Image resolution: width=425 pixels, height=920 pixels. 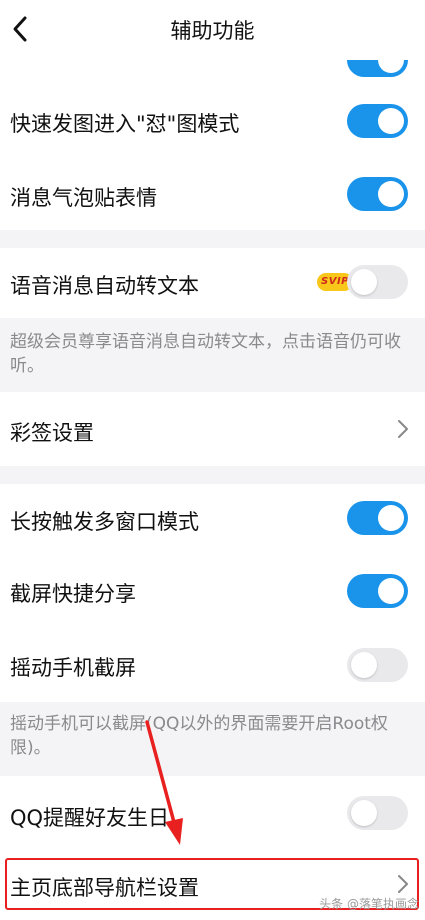 I want to click on quick-image-toggle, so click(x=377, y=121).